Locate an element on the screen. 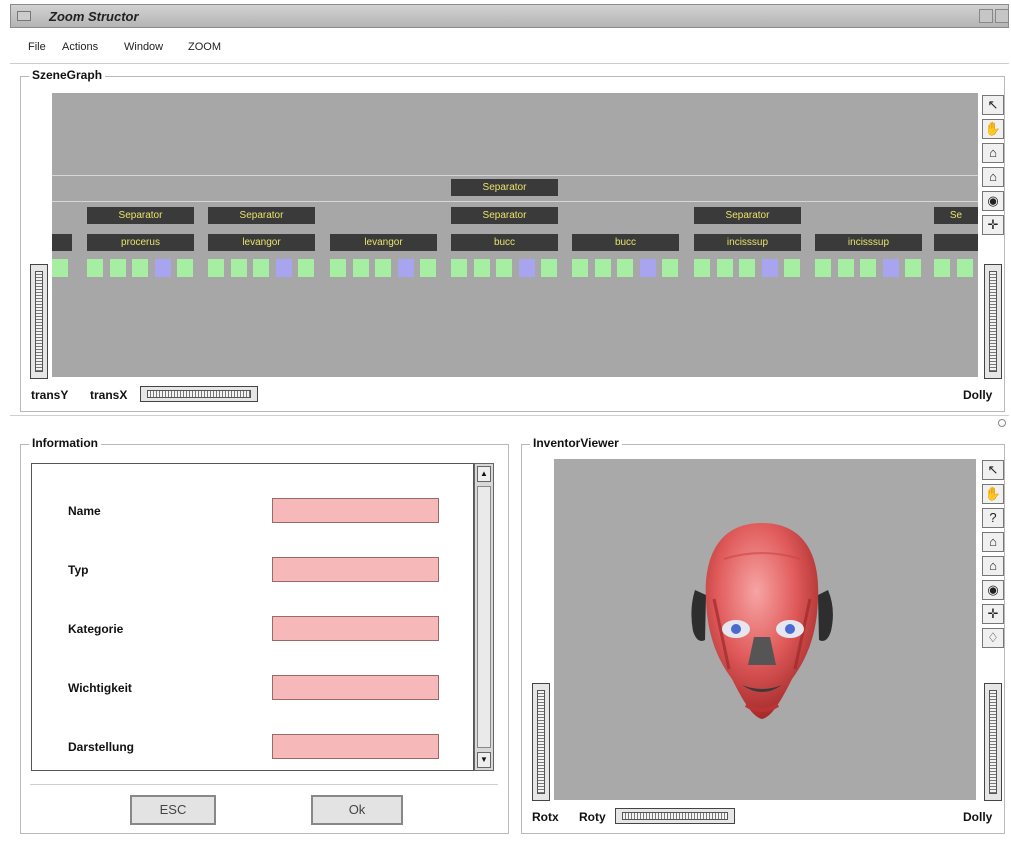  pane-divider is located at coordinates (509, 415).